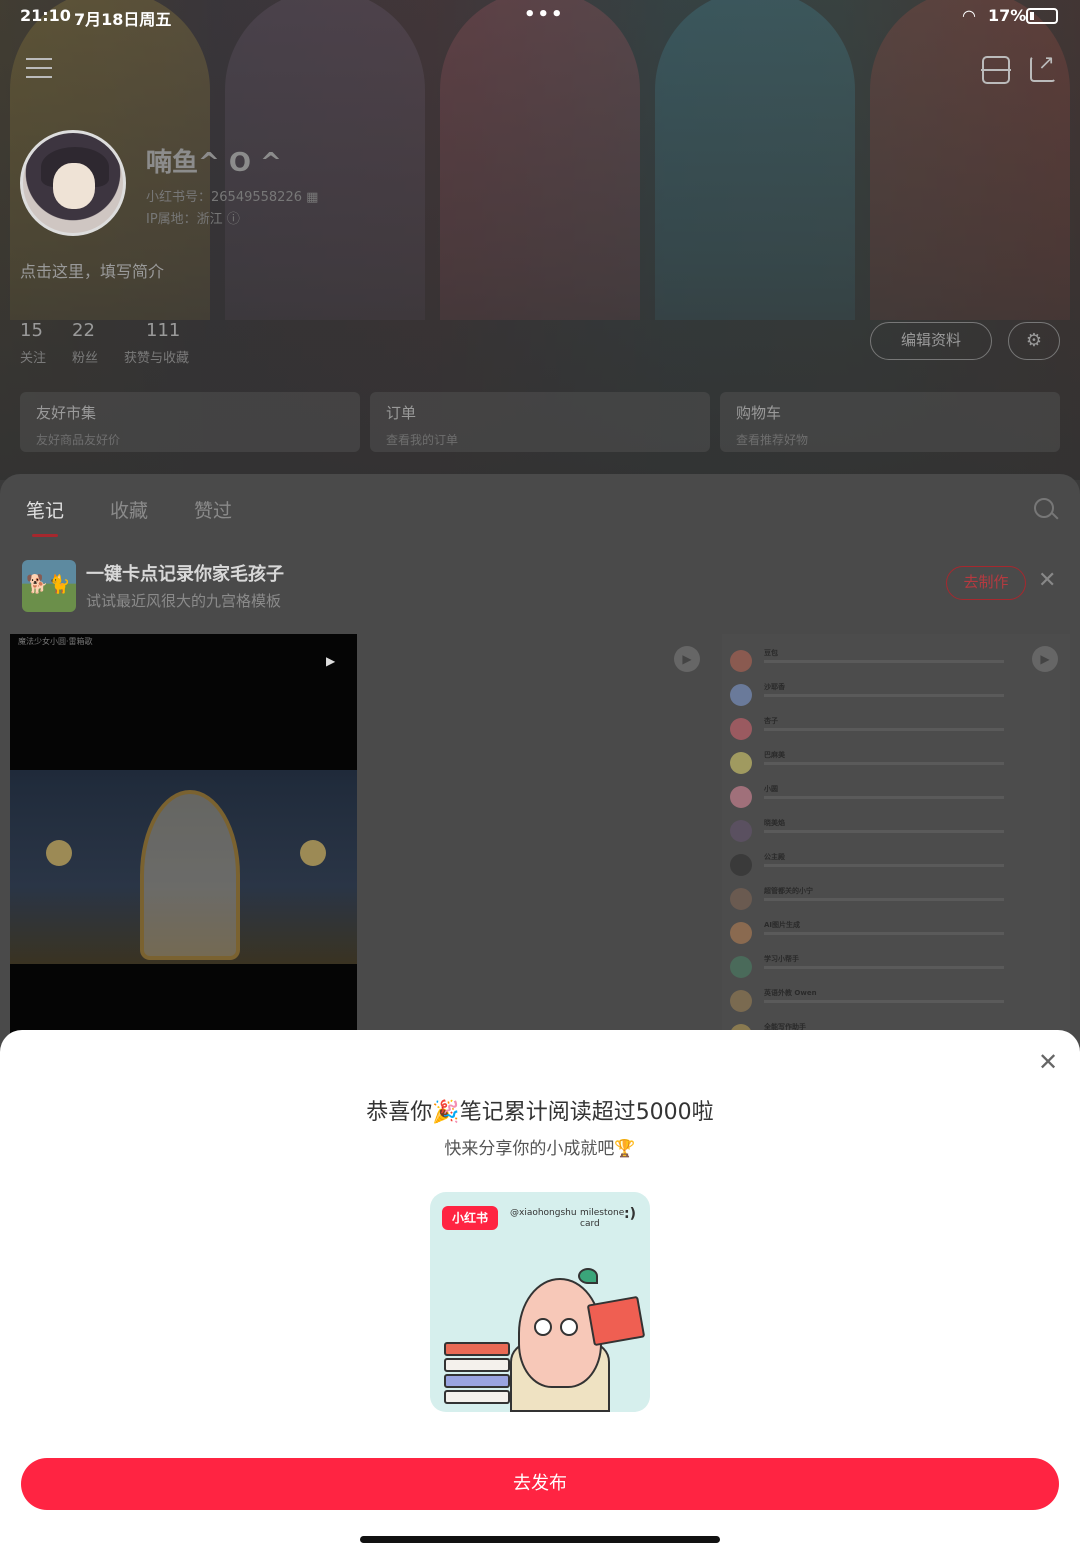 Image resolution: width=1080 pixels, height=1554 pixels. I want to click on info-icon: ⓘ, so click(233, 219).